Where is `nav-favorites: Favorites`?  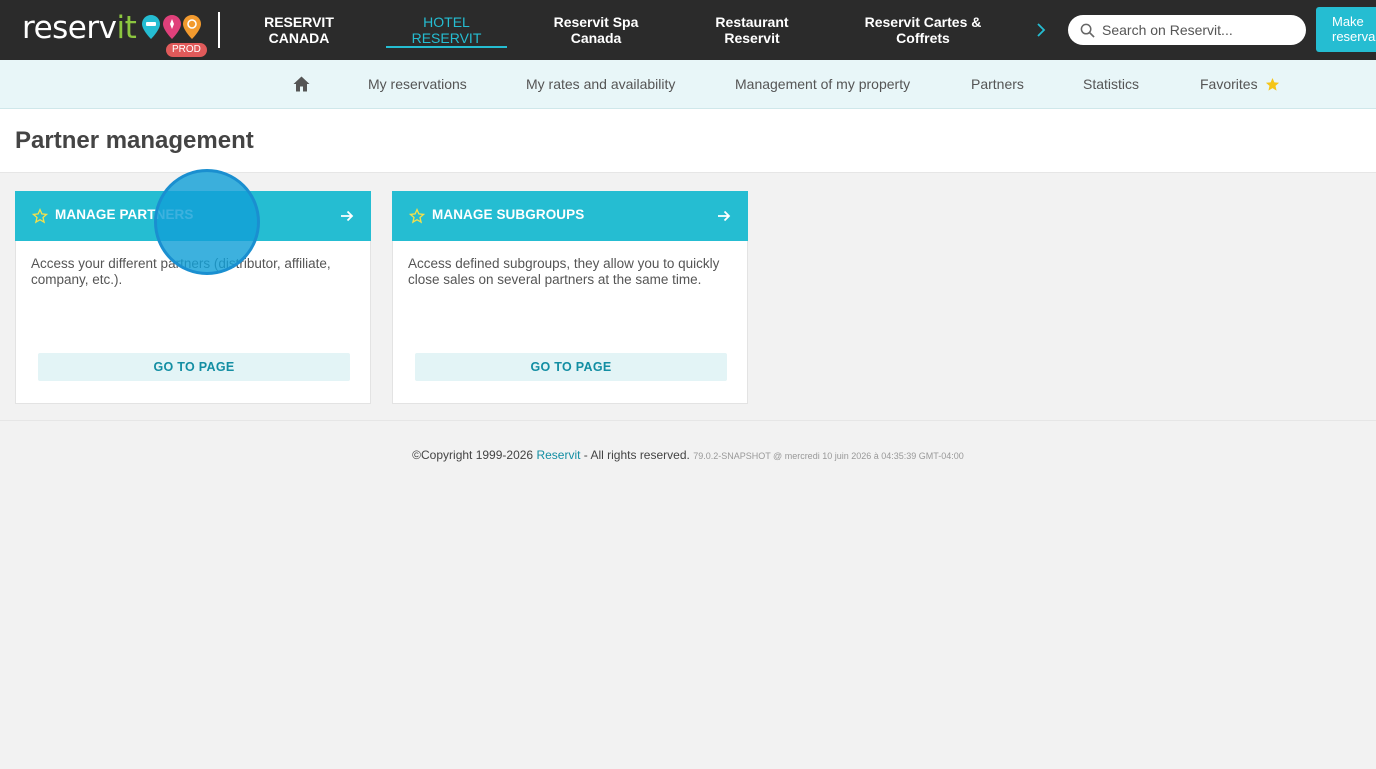 nav-favorites: Favorites is located at coordinates (1240, 84).